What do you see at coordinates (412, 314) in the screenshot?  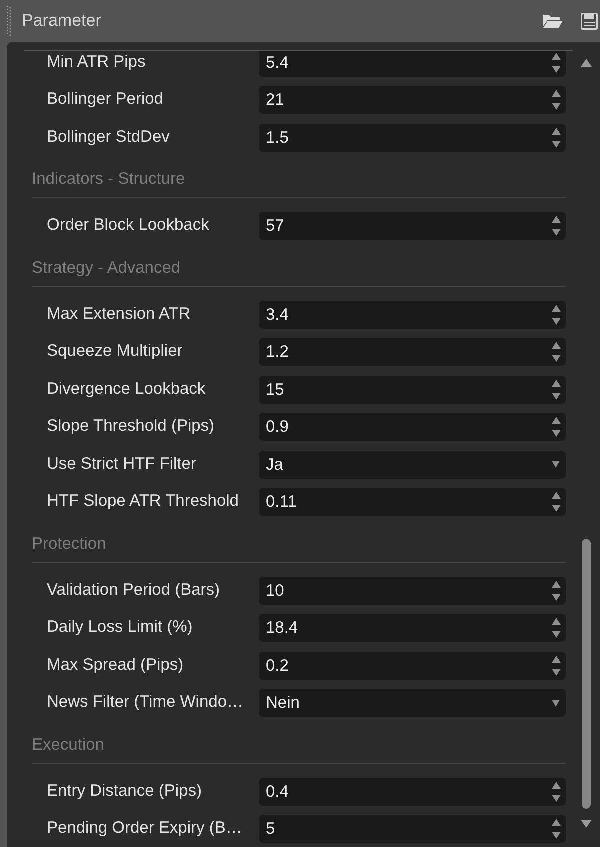 I see `number-spinner-field: 3.4` at bounding box center [412, 314].